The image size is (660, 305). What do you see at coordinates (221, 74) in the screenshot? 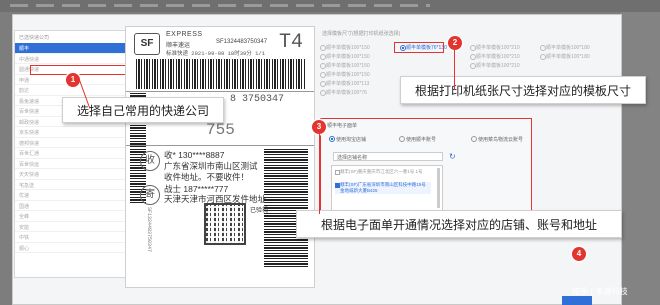
I see `waybill-barcode-top` at bounding box center [221, 74].